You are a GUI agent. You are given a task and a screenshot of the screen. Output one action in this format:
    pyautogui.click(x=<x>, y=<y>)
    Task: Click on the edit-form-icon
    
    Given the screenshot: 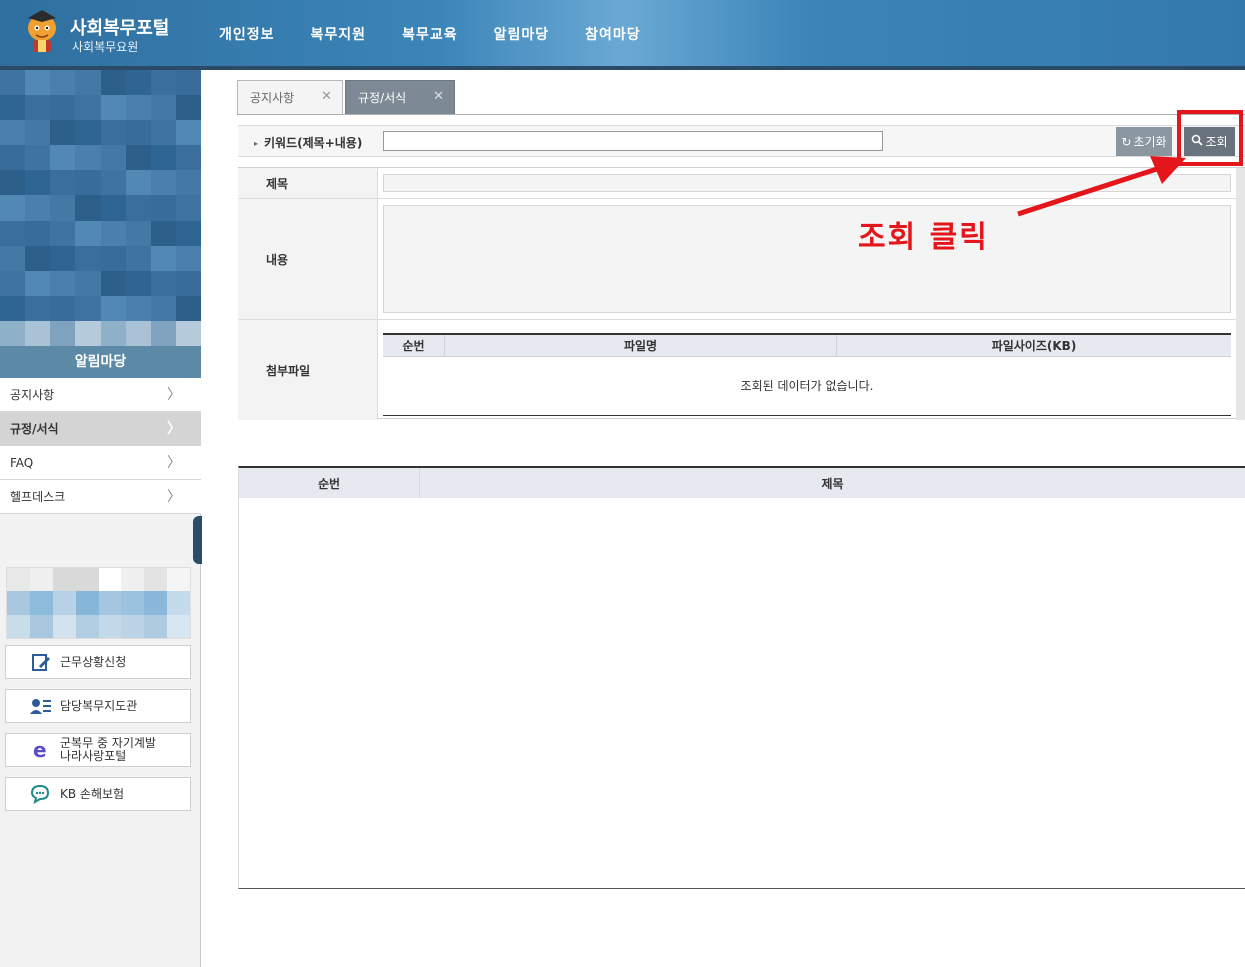 What is the action you would take?
    pyautogui.click(x=41, y=662)
    